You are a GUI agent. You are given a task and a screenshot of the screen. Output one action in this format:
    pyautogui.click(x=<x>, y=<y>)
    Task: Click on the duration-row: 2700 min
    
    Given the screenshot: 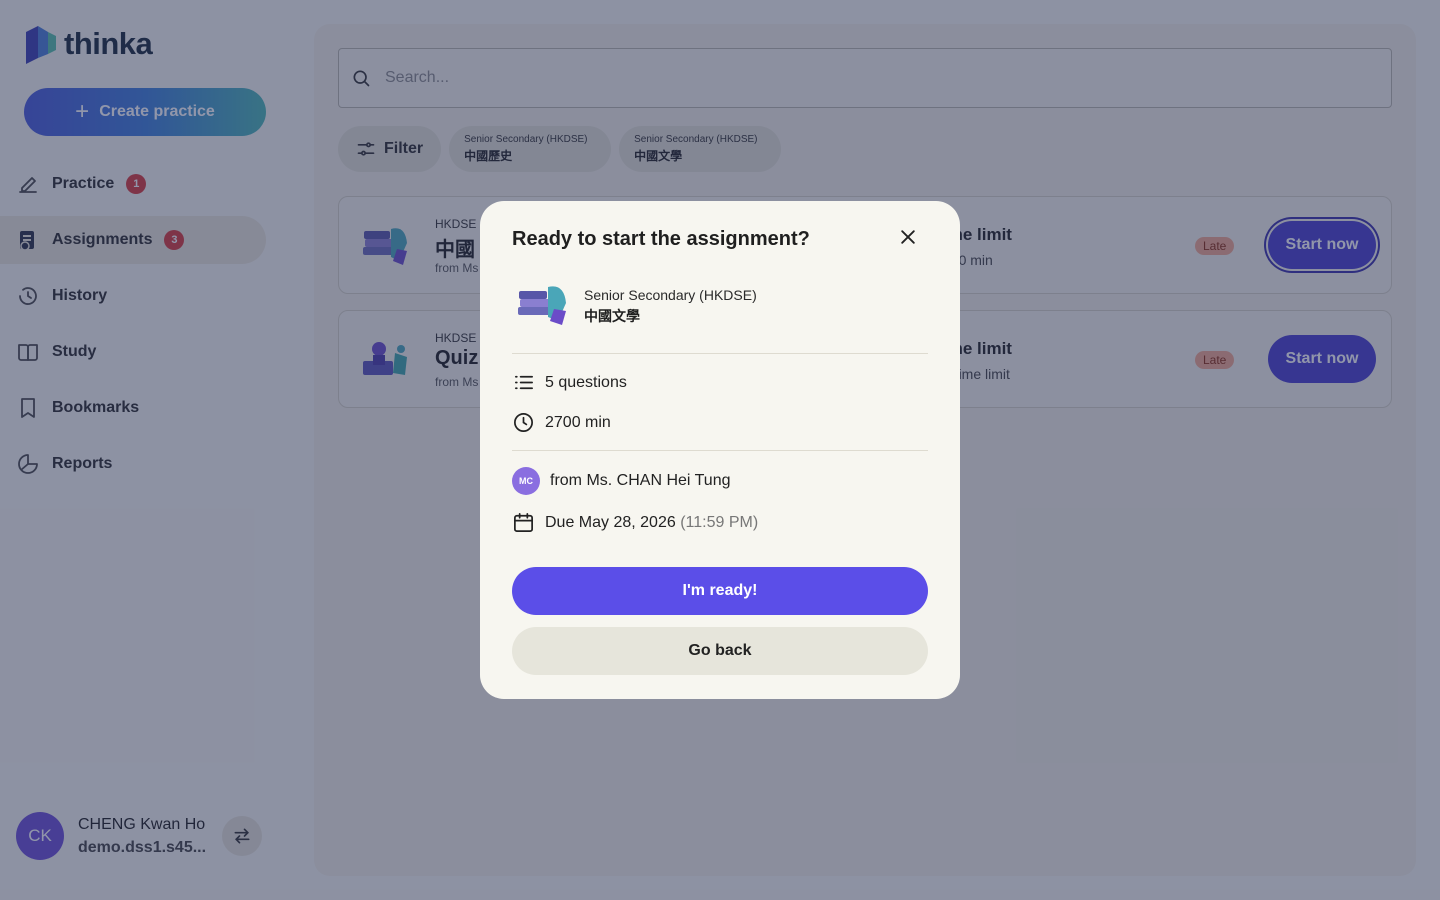 What is the action you would take?
    pyautogui.click(x=561, y=422)
    